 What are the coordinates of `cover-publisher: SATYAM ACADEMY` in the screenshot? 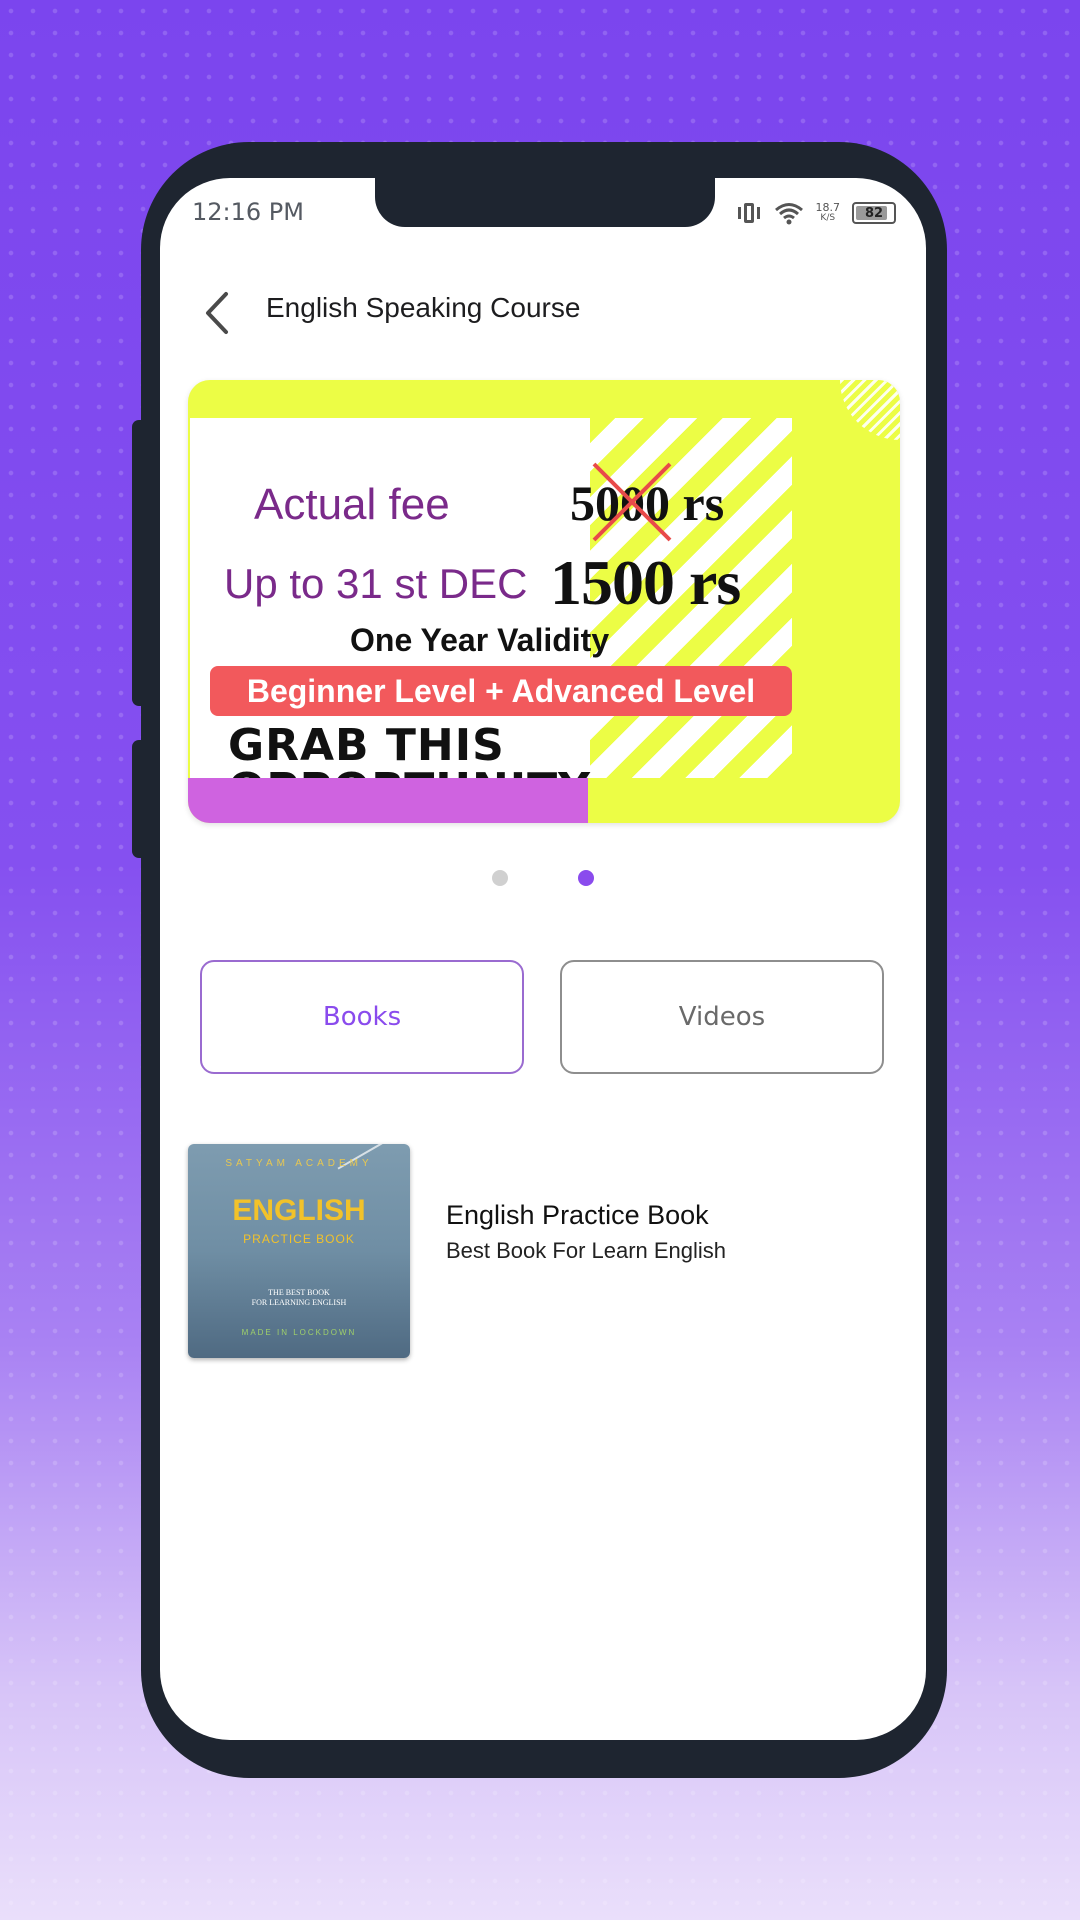 It's located at (299, 1163).